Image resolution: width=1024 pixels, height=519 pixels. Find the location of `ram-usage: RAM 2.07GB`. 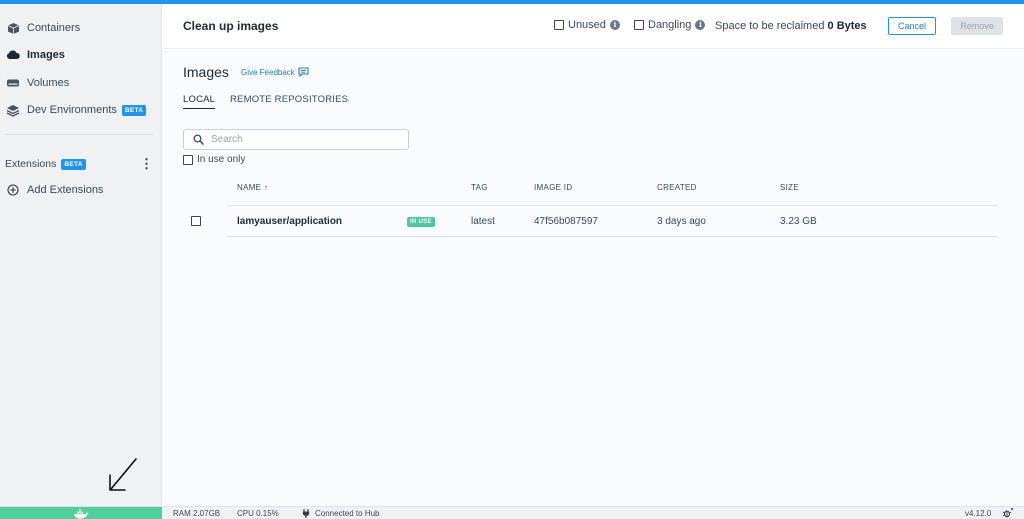

ram-usage: RAM 2.07GB is located at coordinates (197, 513).